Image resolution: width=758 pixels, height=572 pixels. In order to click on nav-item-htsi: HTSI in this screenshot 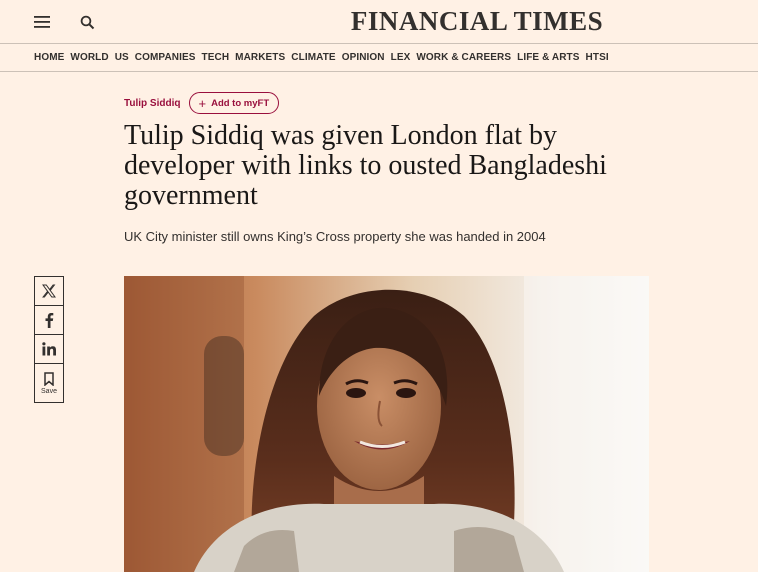, I will do `click(597, 57)`.